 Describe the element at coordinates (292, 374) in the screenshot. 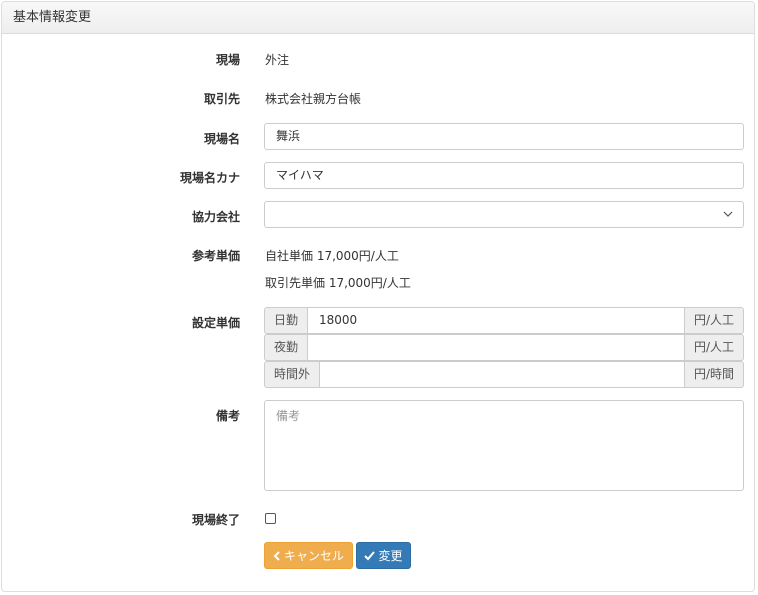

I see `overtime-prefix: 時間外` at that location.